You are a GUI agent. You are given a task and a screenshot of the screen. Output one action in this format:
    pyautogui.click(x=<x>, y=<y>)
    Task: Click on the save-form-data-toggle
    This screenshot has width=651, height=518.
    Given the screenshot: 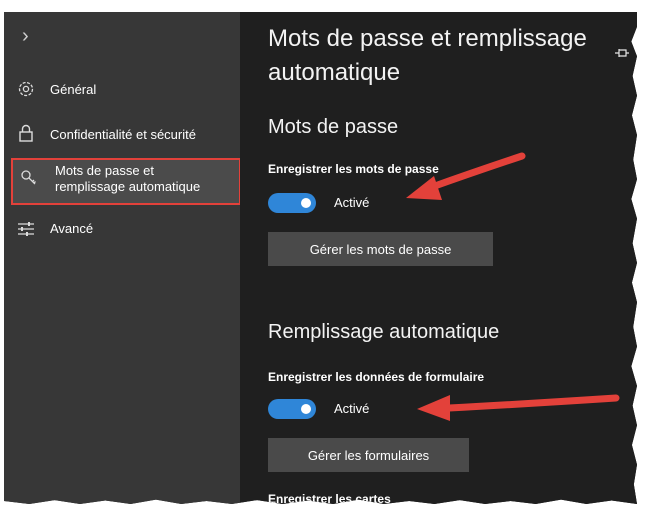 What is the action you would take?
    pyautogui.click(x=292, y=409)
    